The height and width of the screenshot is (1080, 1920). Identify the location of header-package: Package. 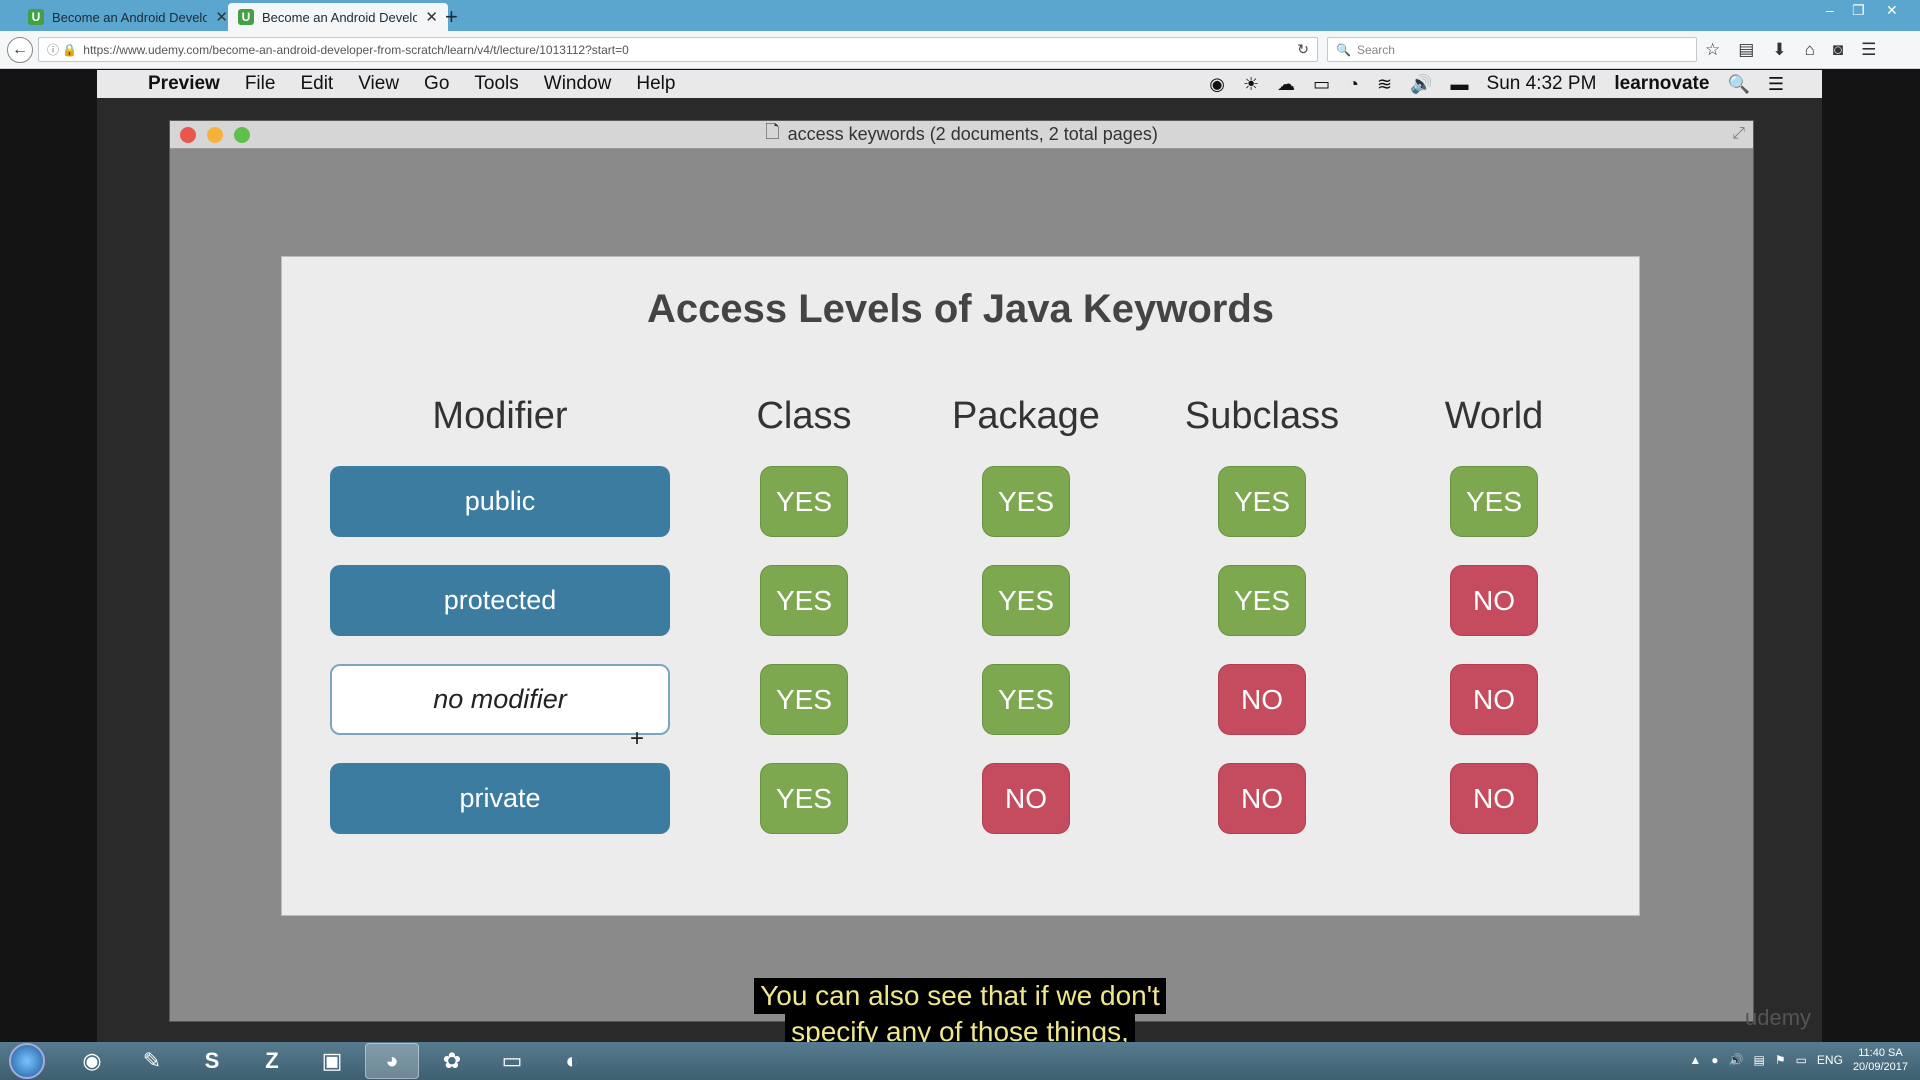
(1026, 416).